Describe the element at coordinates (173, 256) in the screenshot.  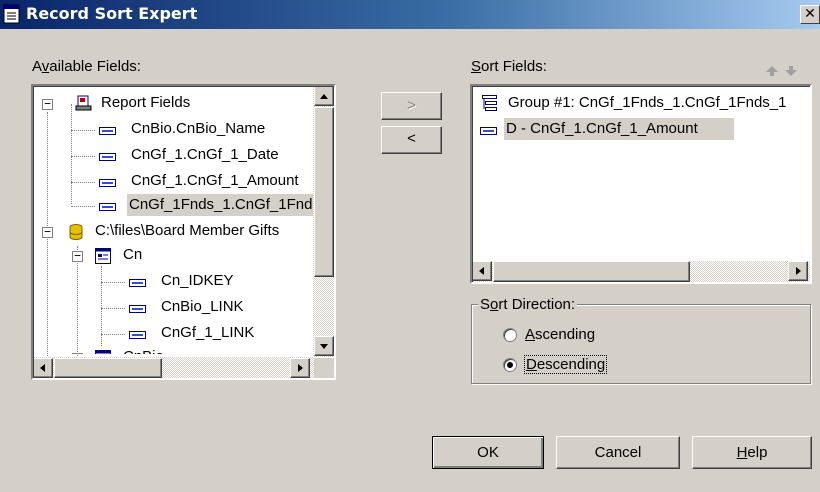
I see `tree-item-table: − Cn` at that location.